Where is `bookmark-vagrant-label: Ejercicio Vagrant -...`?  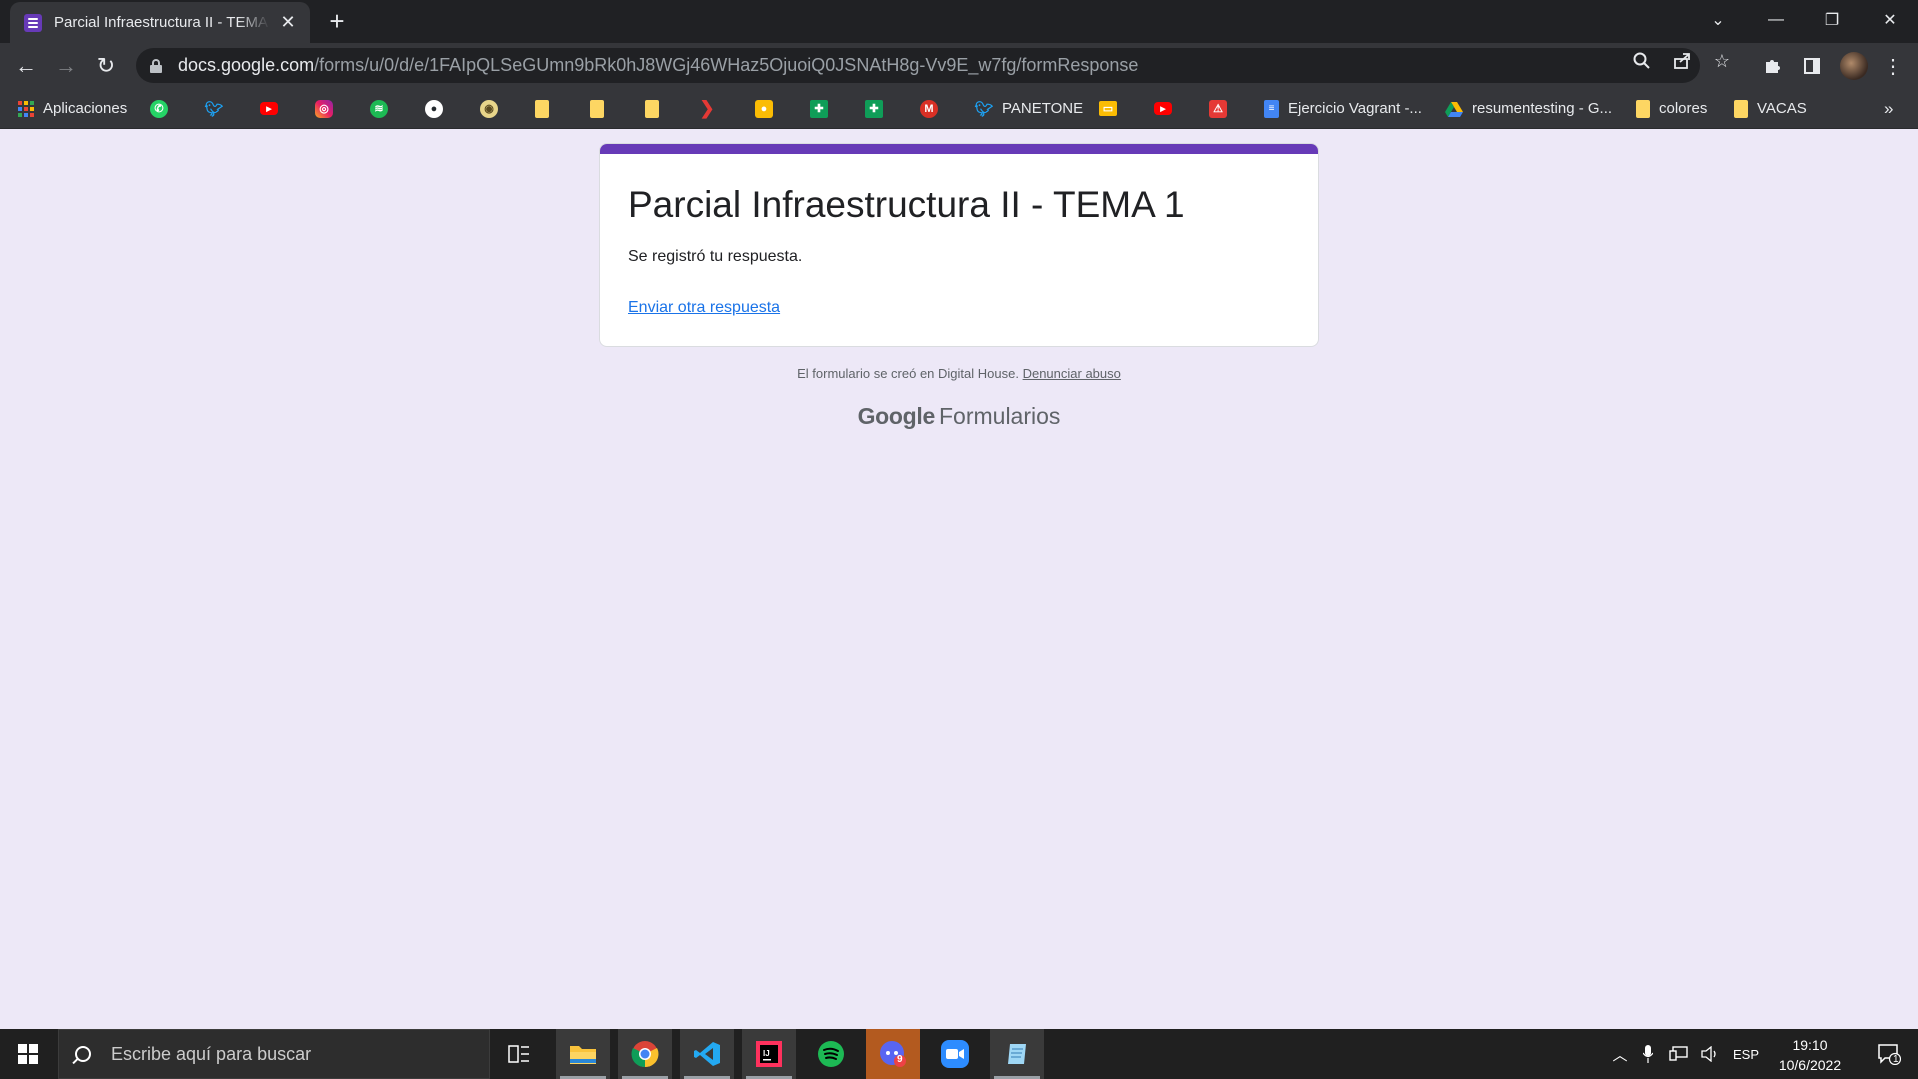
bookmark-vagrant-label: Ejercicio Vagrant -... is located at coordinates (1355, 108).